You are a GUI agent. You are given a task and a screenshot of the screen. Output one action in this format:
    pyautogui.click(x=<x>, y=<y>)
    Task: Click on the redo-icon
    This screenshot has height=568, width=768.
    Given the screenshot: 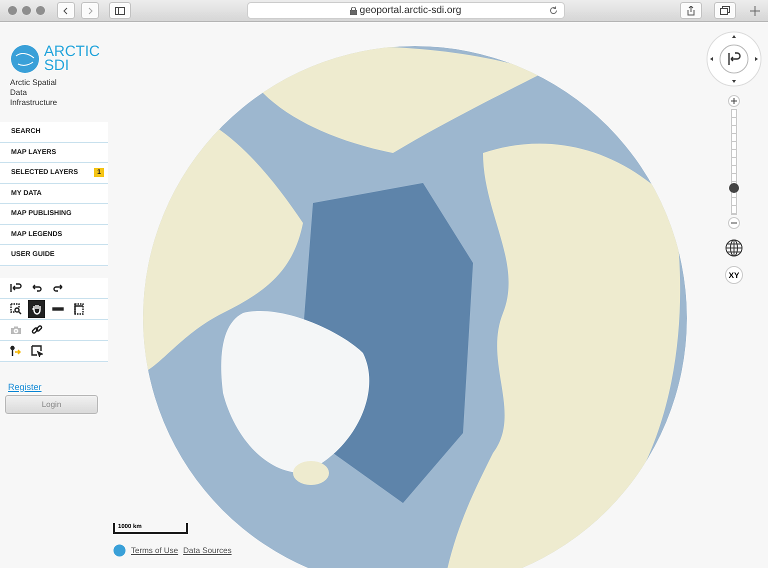 What is the action you would take?
    pyautogui.click(x=58, y=288)
    